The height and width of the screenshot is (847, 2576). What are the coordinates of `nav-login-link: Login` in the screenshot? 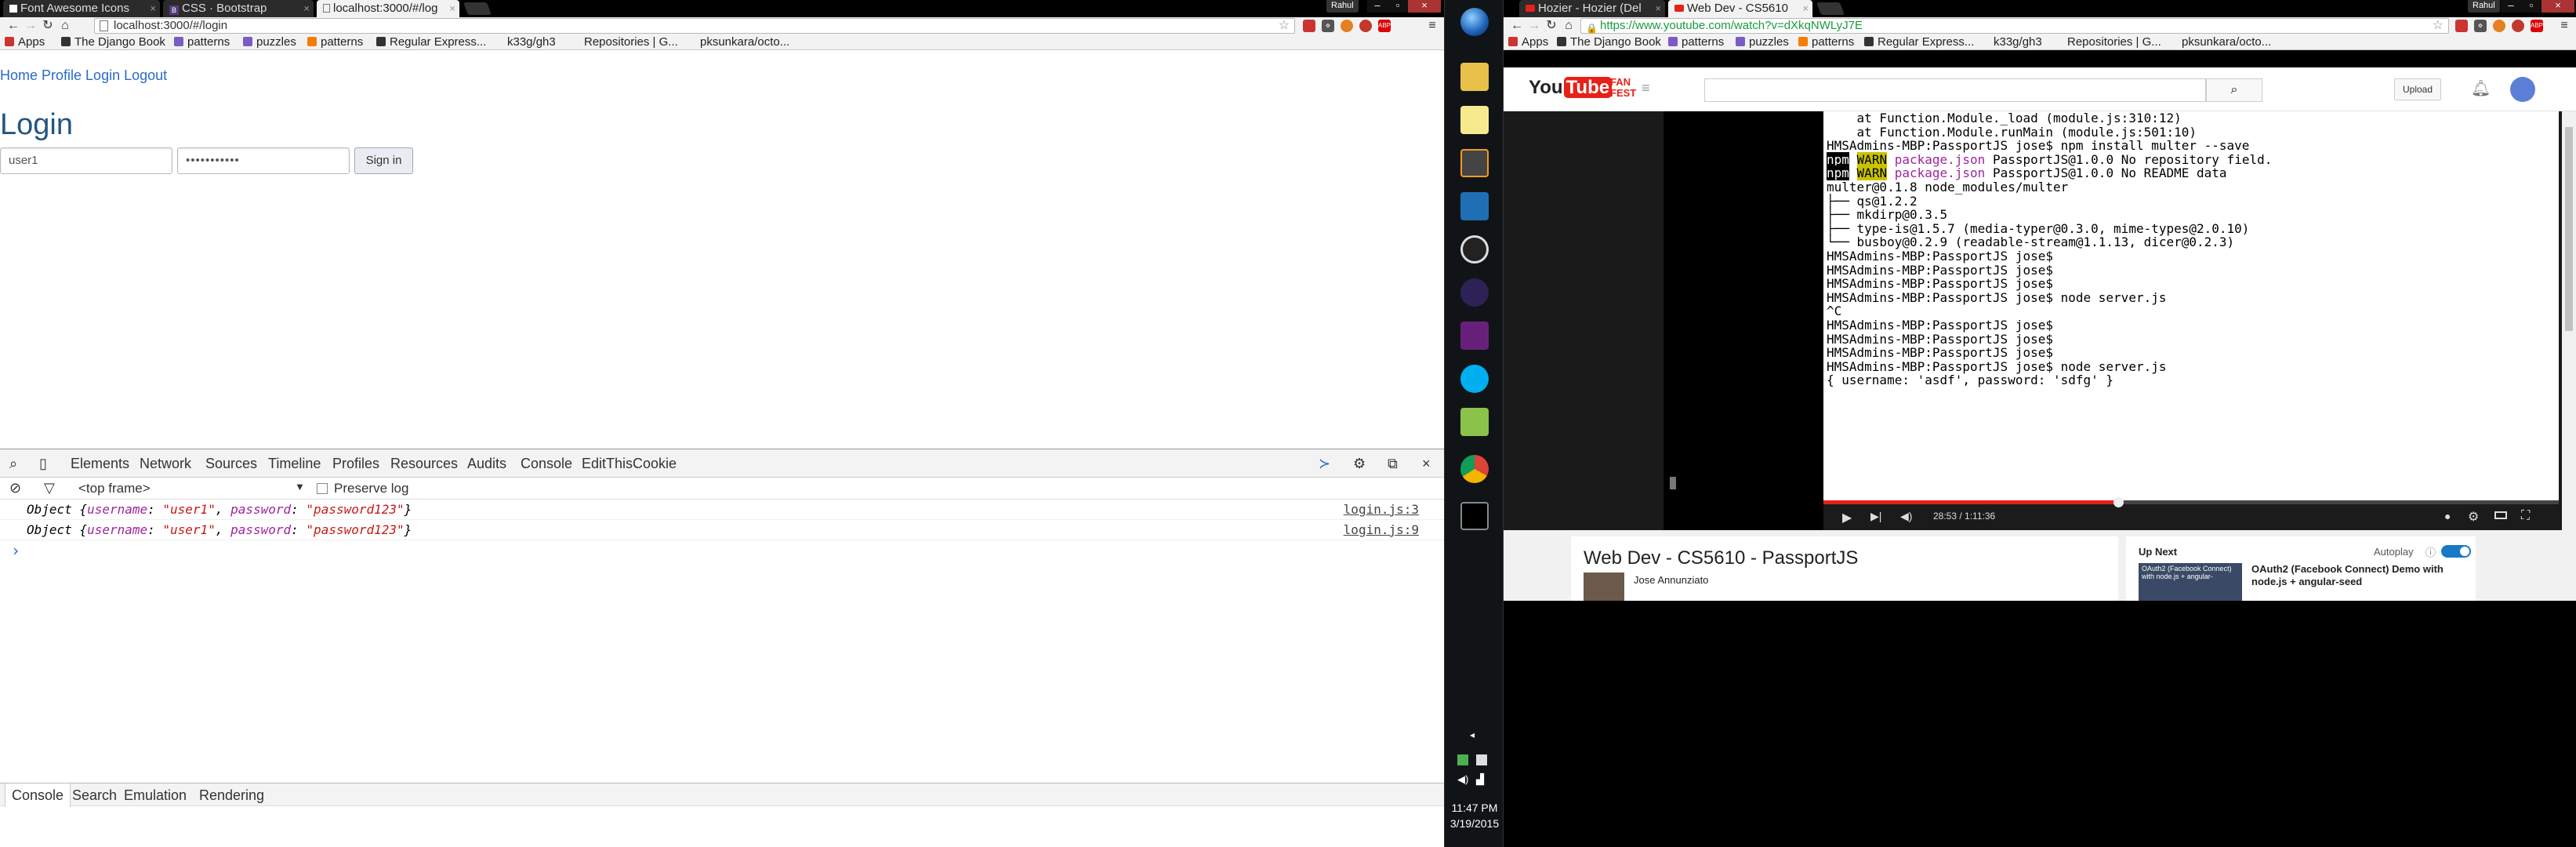 It's located at (103, 75).